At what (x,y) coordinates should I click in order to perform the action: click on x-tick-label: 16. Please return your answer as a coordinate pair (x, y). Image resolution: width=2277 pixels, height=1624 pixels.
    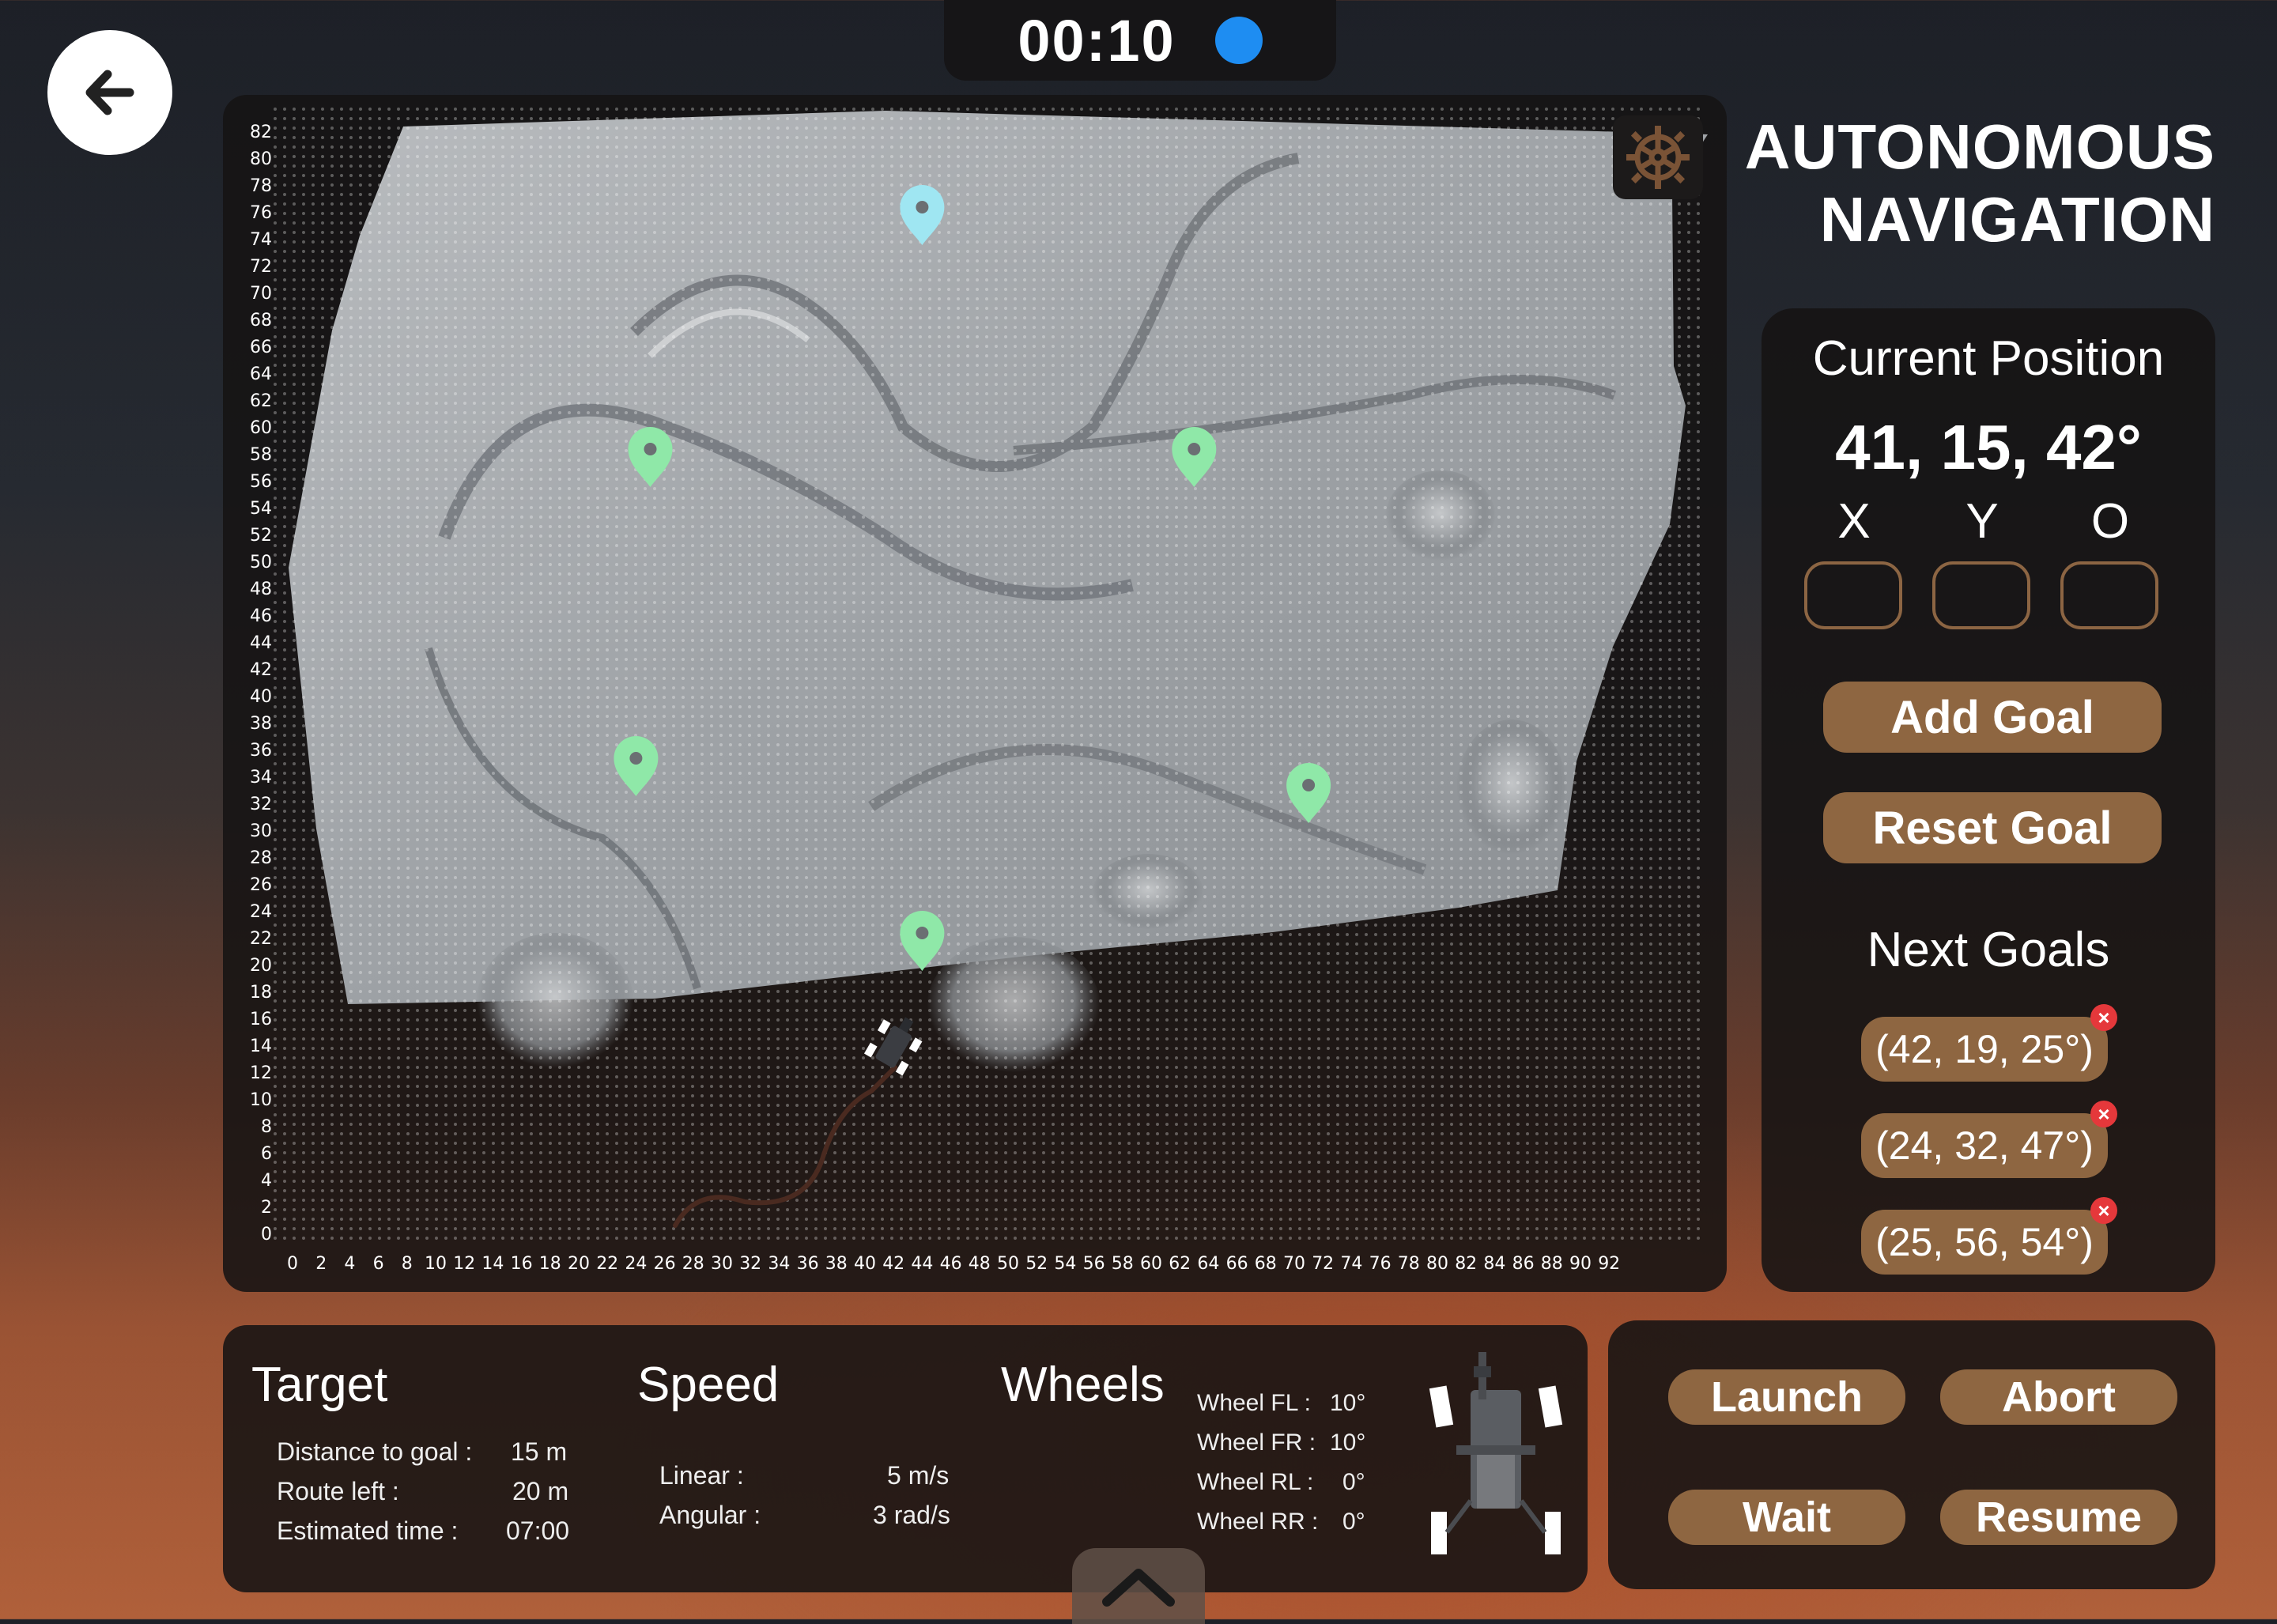
    Looking at the image, I should click on (521, 1264).